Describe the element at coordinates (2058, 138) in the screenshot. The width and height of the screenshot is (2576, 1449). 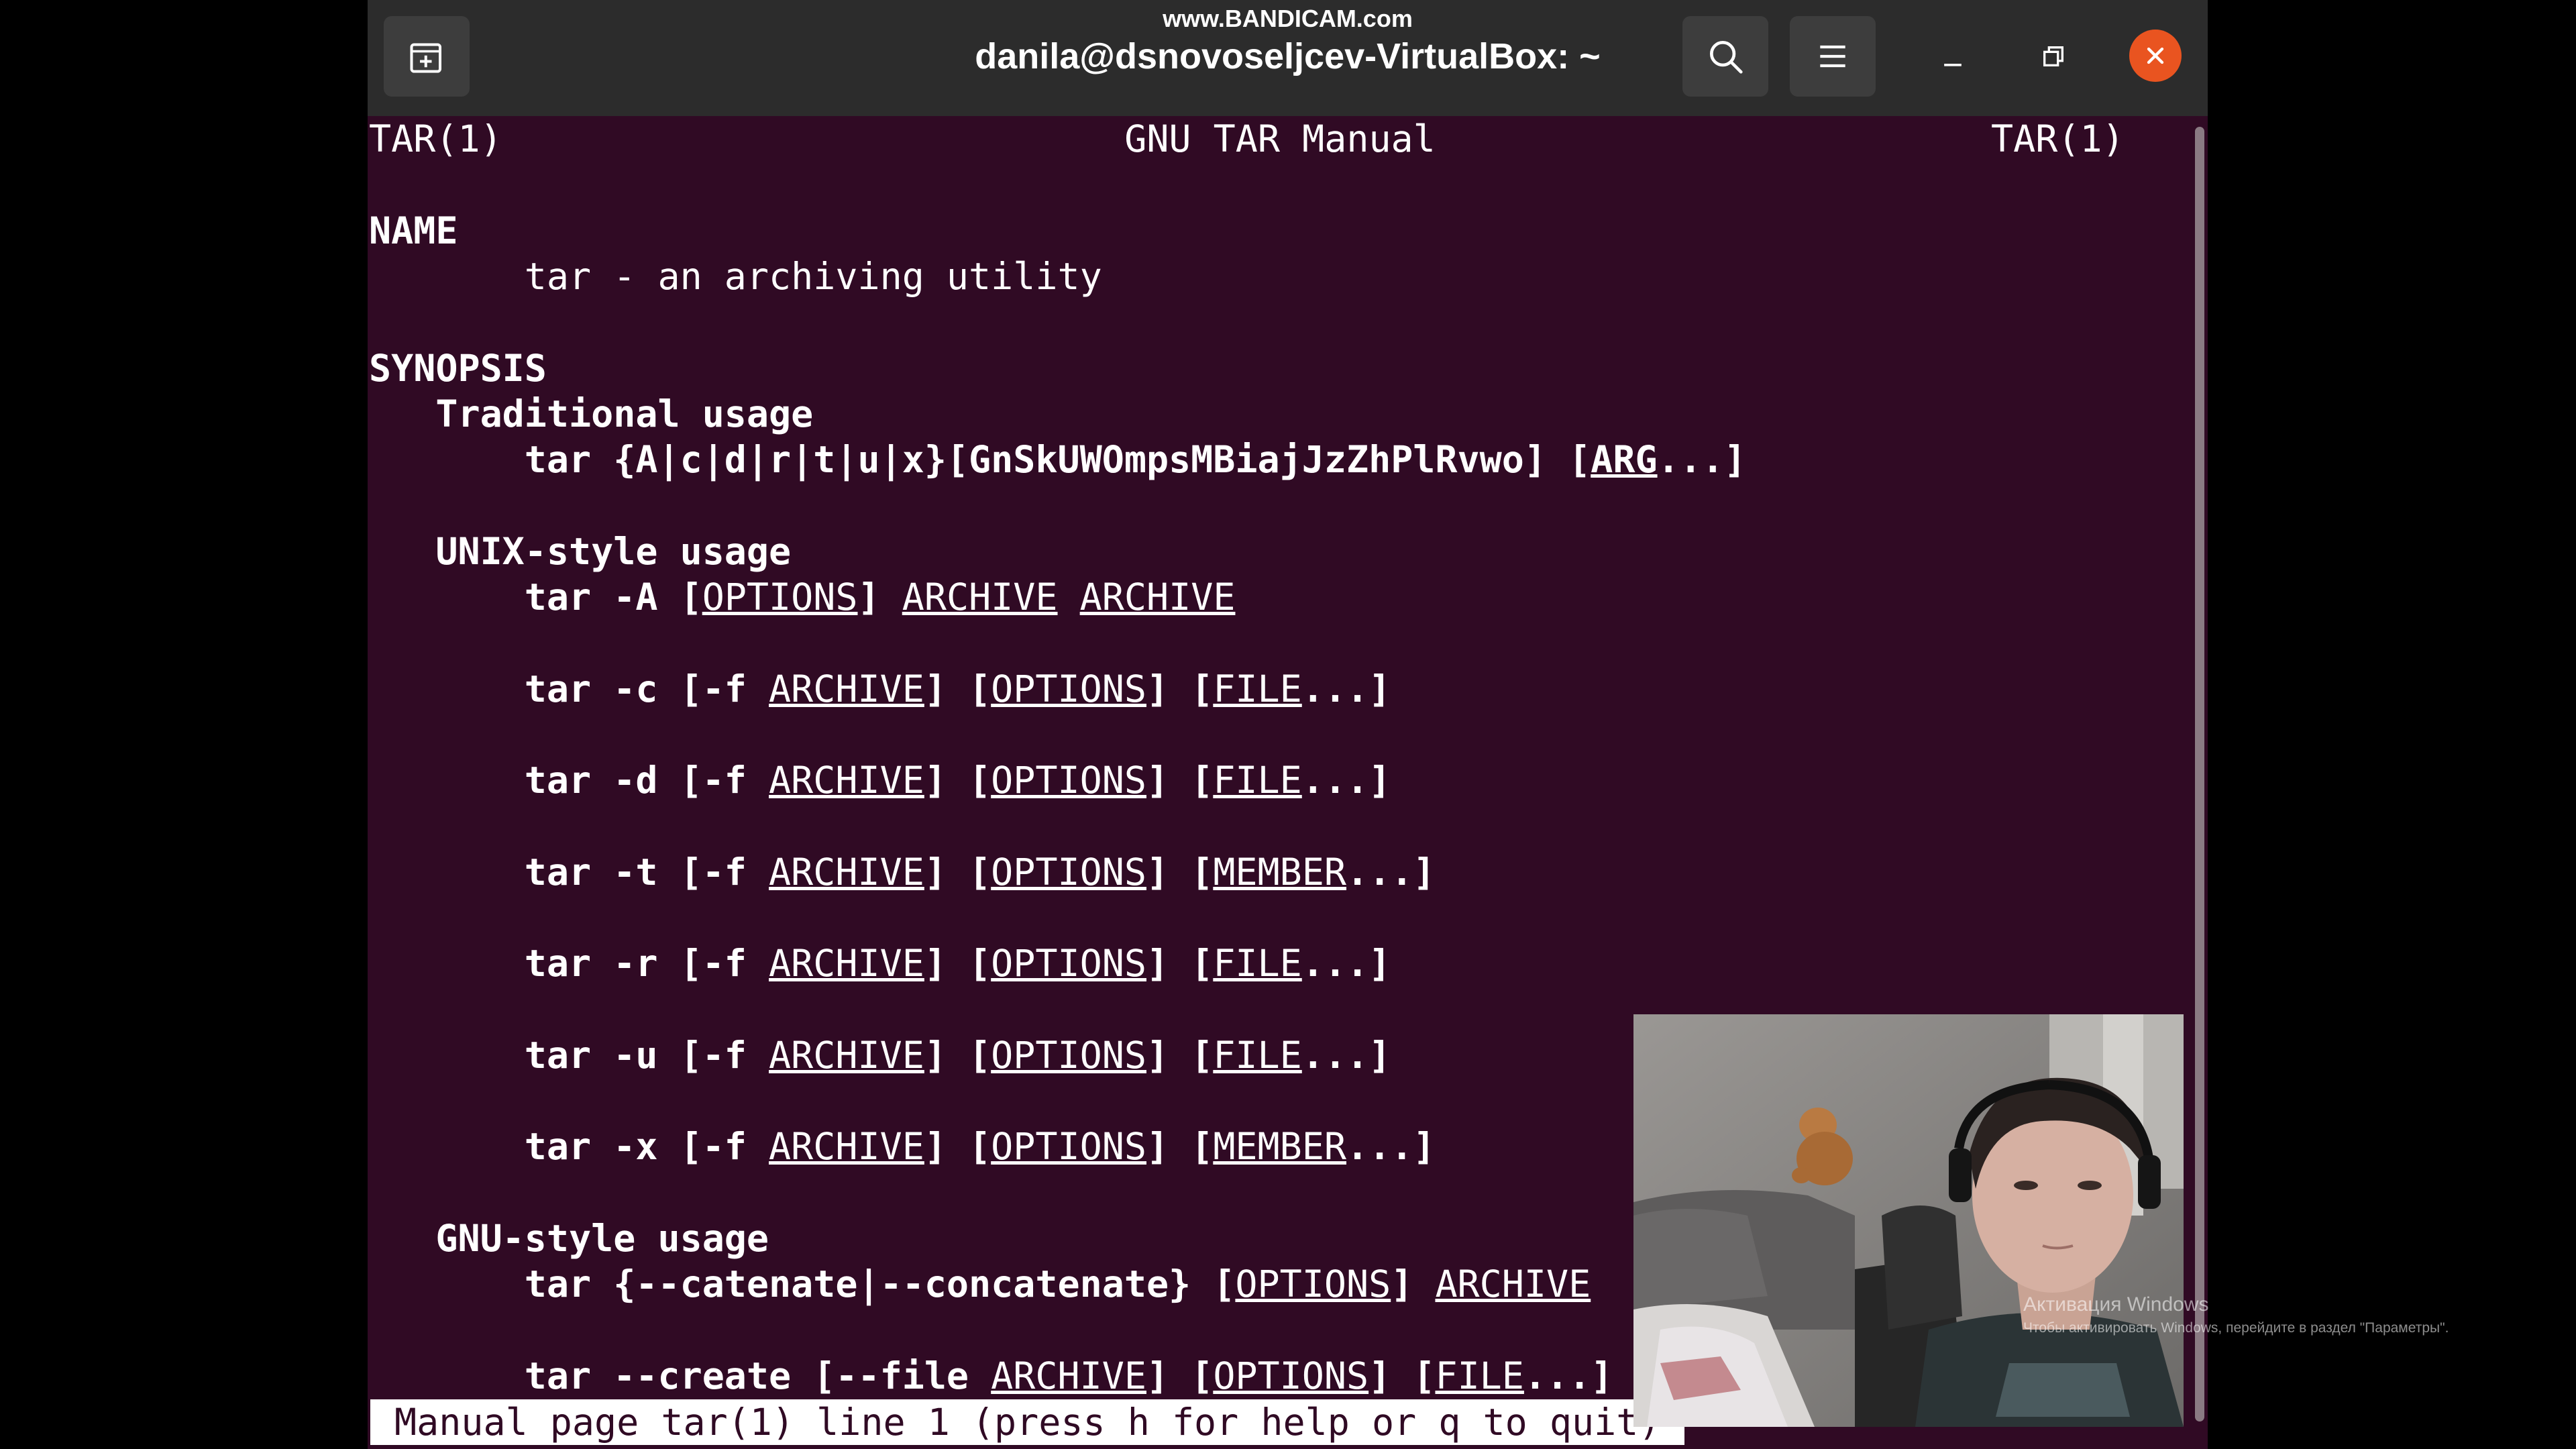
I see `man-header-right: TAR(1)` at that location.